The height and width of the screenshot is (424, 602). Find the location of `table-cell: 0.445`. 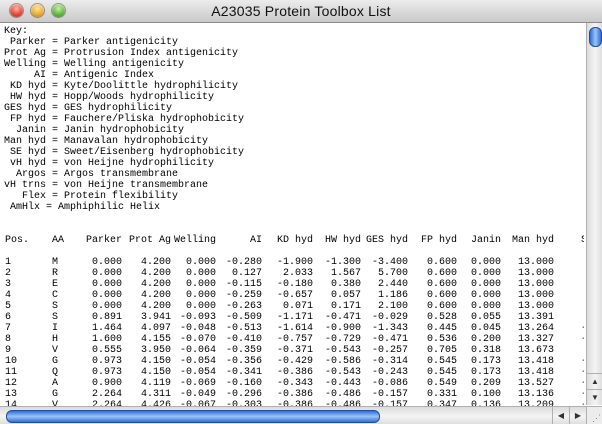

table-cell: 0.445 is located at coordinates (441, 328).